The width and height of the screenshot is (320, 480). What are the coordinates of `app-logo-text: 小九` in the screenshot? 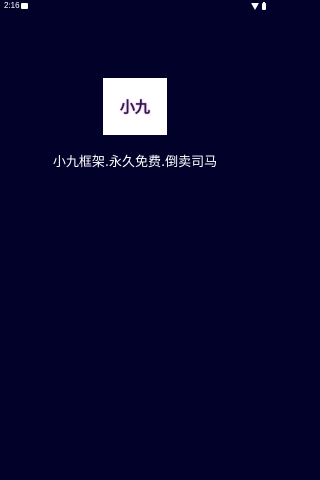 It's located at (134, 107).